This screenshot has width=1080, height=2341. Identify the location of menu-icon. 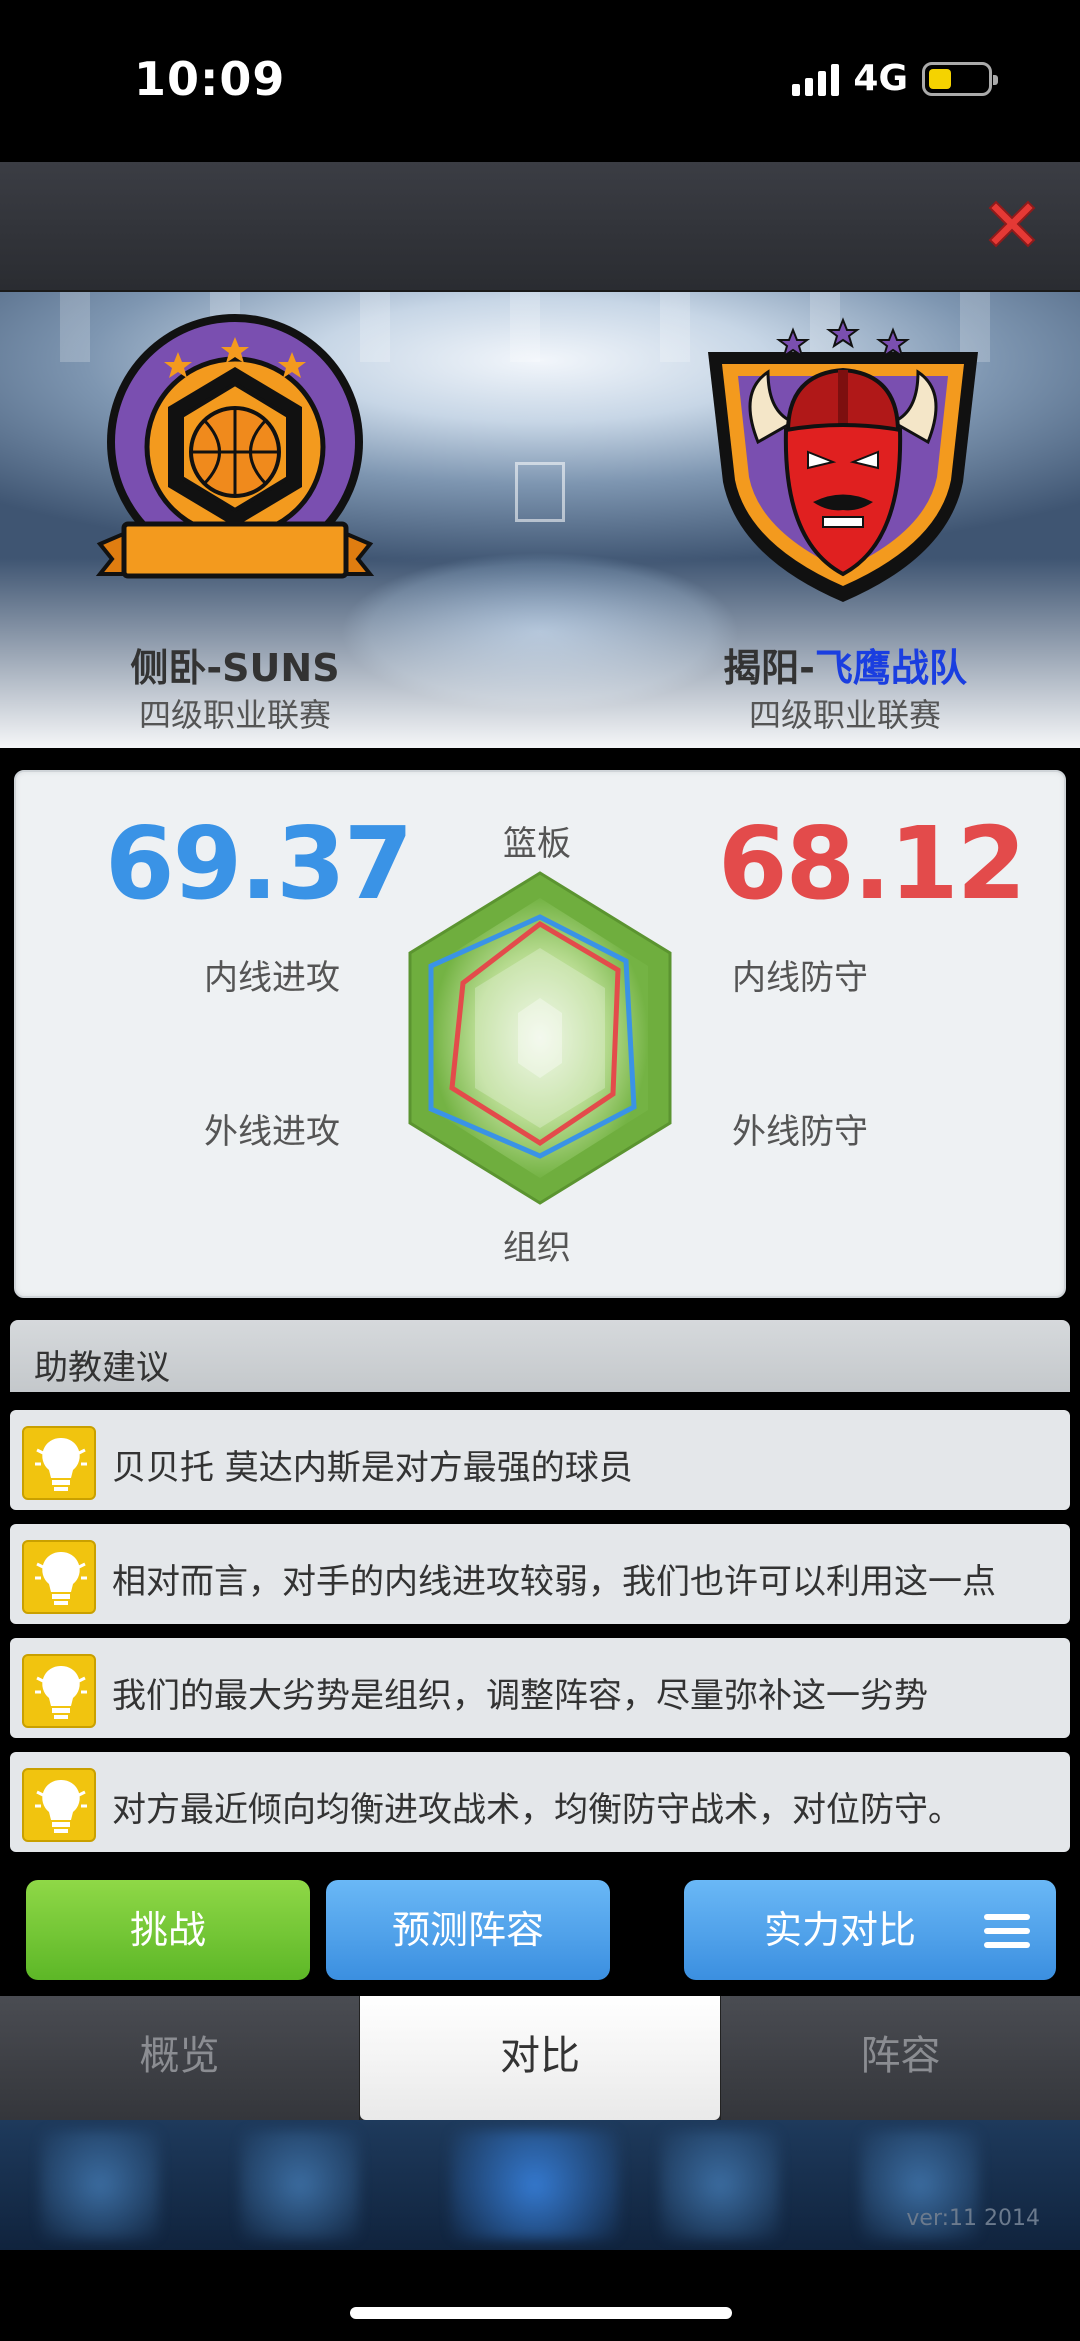
(1007, 1931).